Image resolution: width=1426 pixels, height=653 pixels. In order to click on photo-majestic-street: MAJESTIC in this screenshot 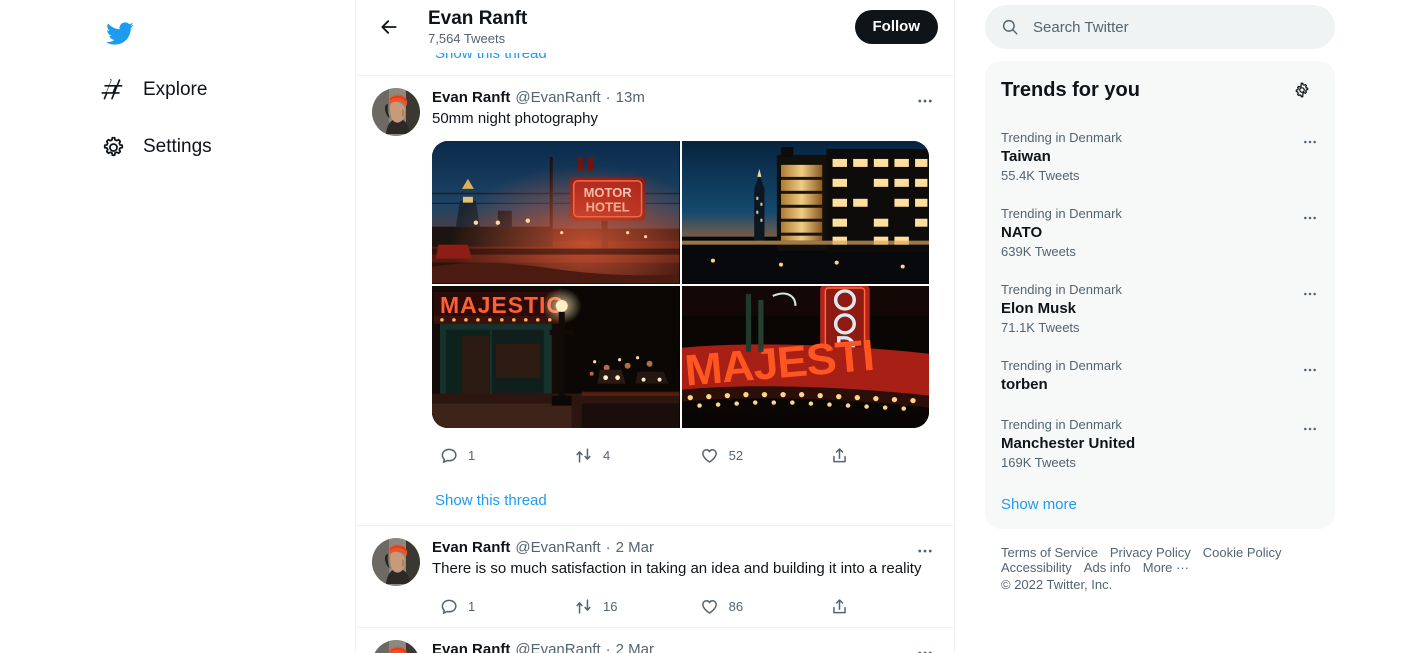, I will do `click(556, 356)`.